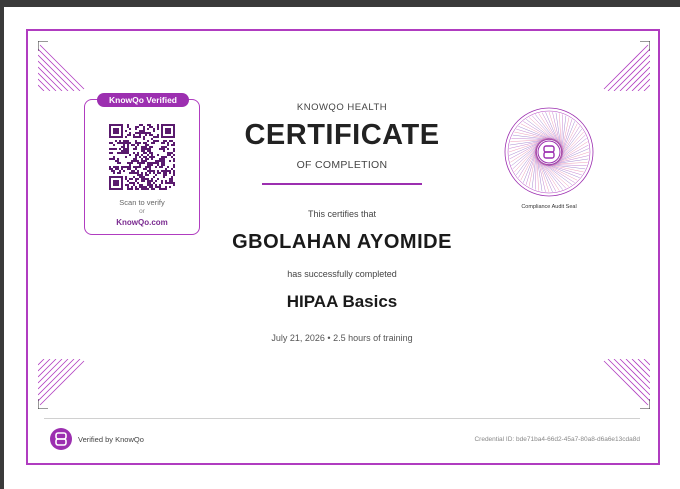 The width and height of the screenshot is (680, 489). Describe the element at coordinates (142, 202) in the screenshot. I see `scan-to-verify-text: Scan to verify` at that location.